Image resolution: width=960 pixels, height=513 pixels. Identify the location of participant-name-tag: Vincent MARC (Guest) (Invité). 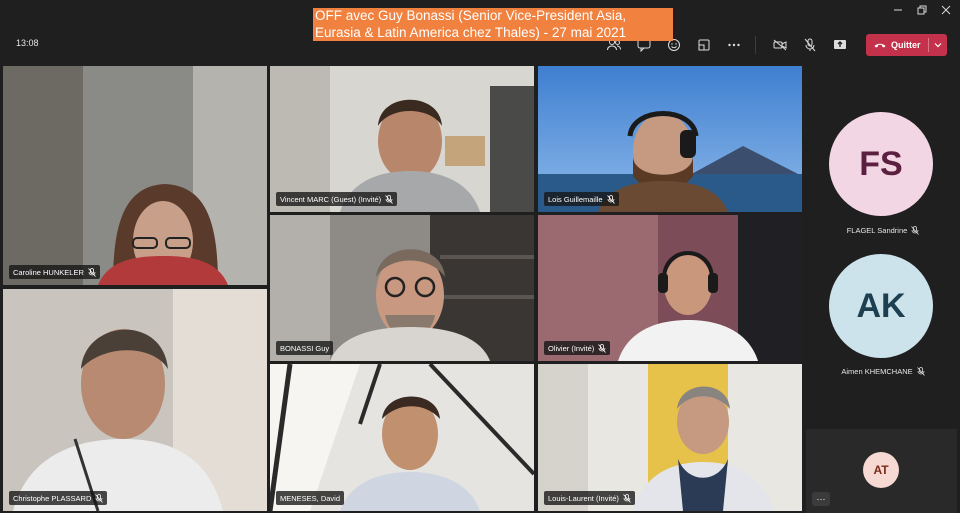
(337, 199).